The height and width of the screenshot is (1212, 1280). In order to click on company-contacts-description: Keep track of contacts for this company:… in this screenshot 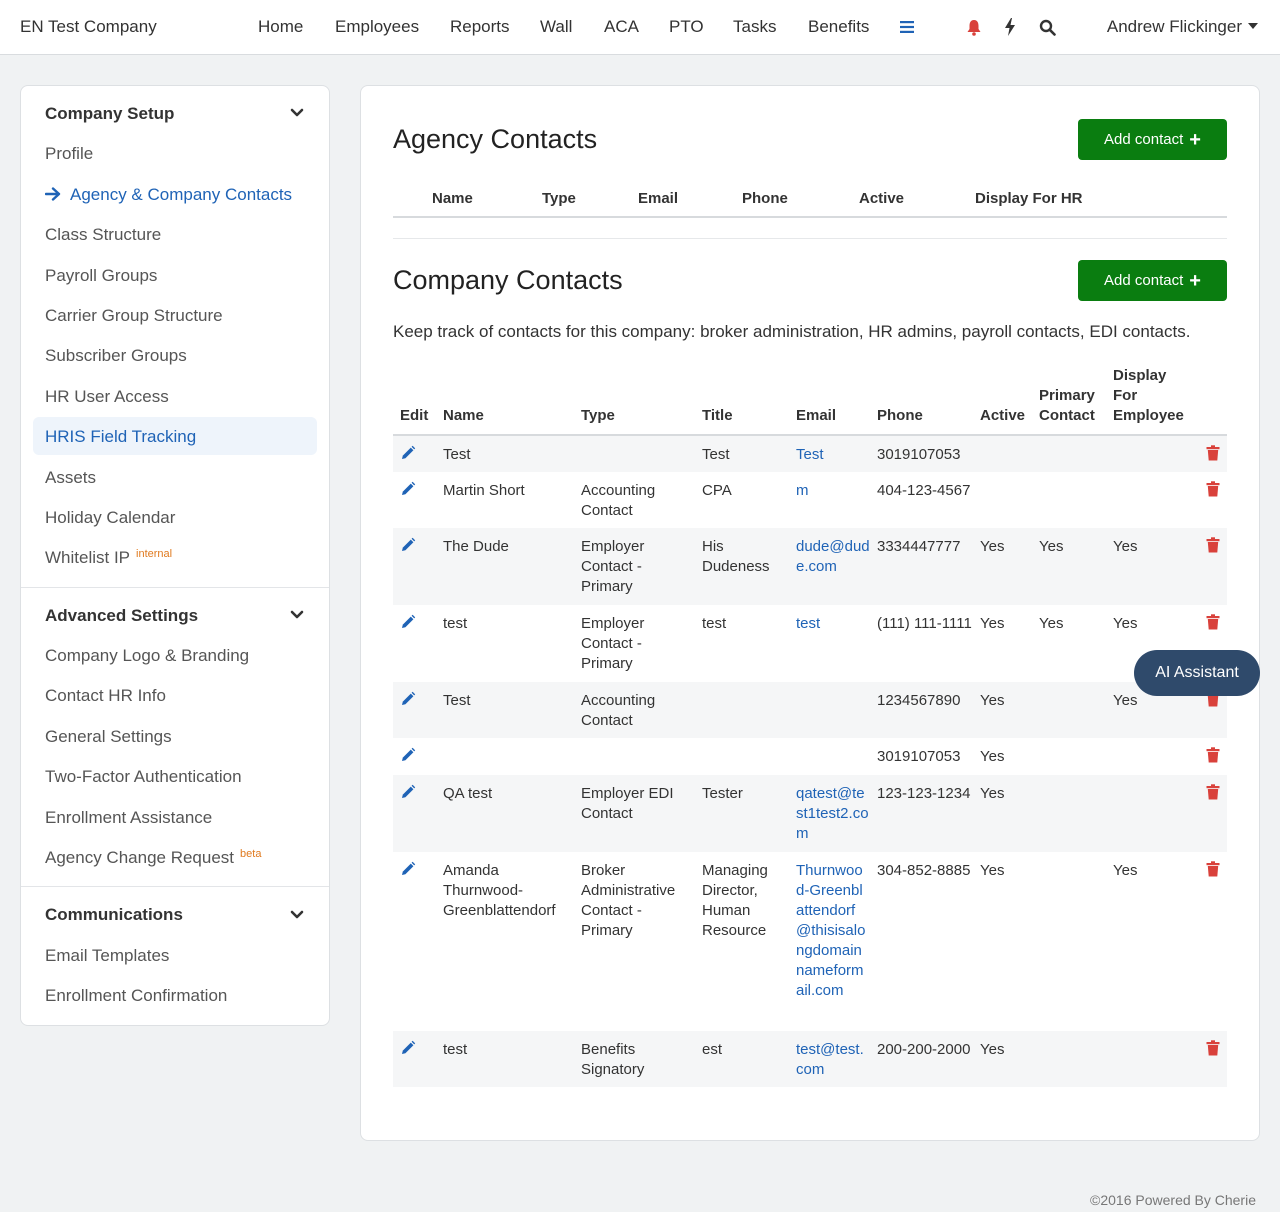, I will do `click(792, 331)`.